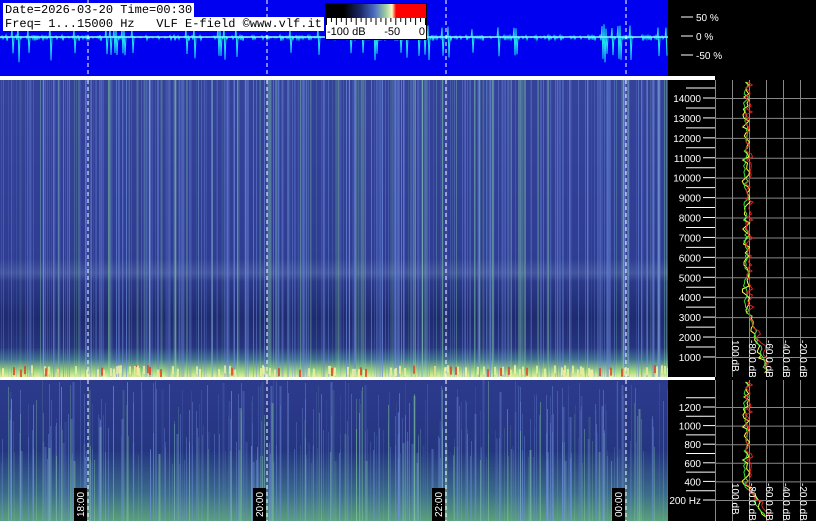 Image resolution: width=816 pixels, height=521 pixels. What do you see at coordinates (692, 446) in the screenshot?
I see `frequency-label: 800` at bounding box center [692, 446].